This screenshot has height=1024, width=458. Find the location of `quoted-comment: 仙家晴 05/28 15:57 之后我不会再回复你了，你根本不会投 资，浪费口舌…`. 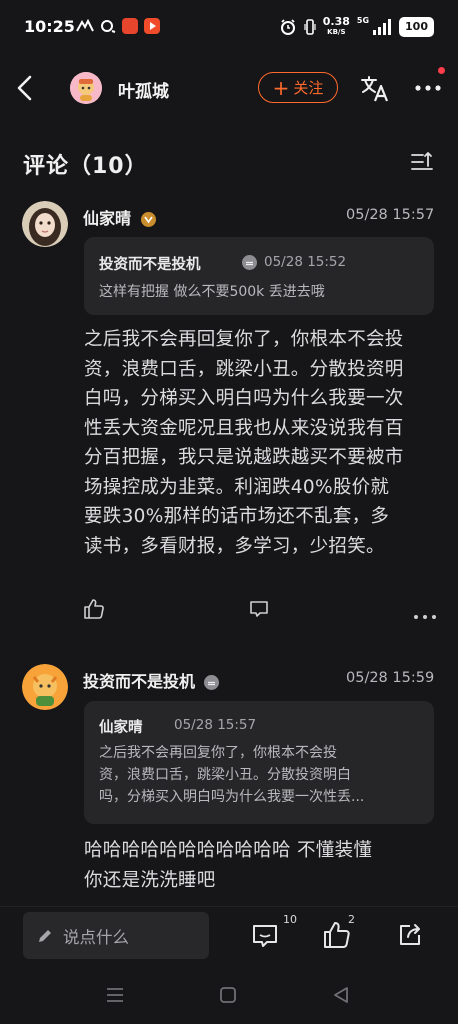

quoted-comment: 仙家晴 05/28 15:57 之后我不会再回复你了，你根本不会投 资，浪费口舌… is located at coordinates (259, 762).